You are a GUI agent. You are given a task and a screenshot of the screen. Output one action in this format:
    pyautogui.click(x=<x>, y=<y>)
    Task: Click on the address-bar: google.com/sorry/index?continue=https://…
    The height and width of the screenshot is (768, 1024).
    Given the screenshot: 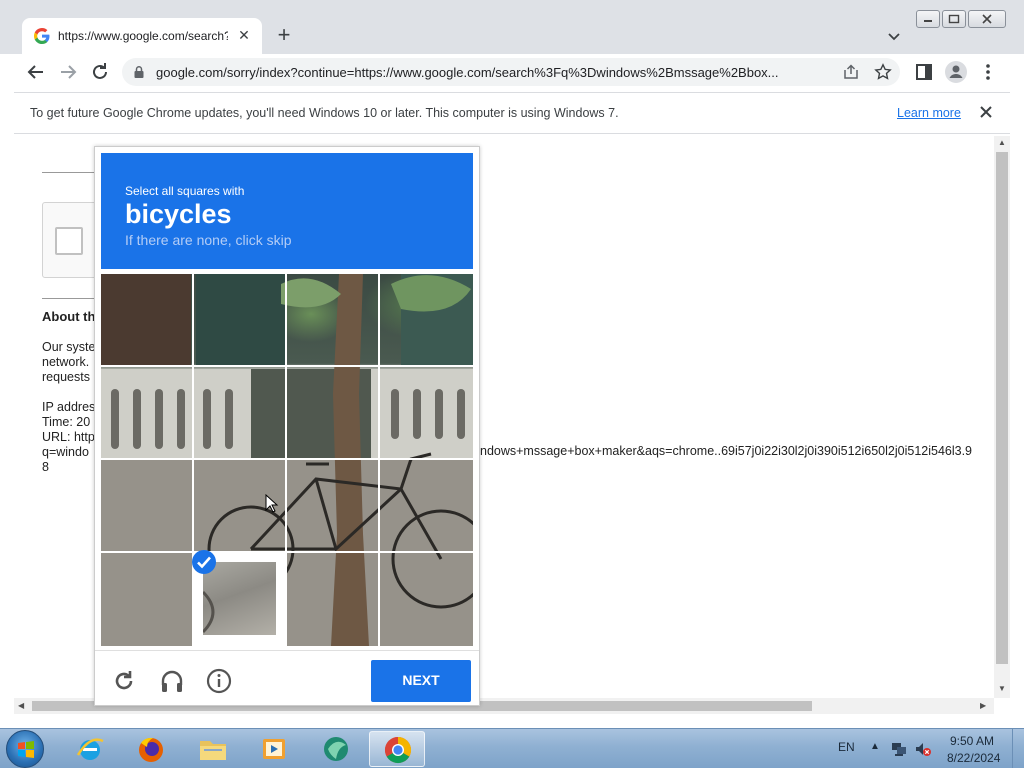 What is the action you would take?
    pyautogui.click(x=511, y=72)
    